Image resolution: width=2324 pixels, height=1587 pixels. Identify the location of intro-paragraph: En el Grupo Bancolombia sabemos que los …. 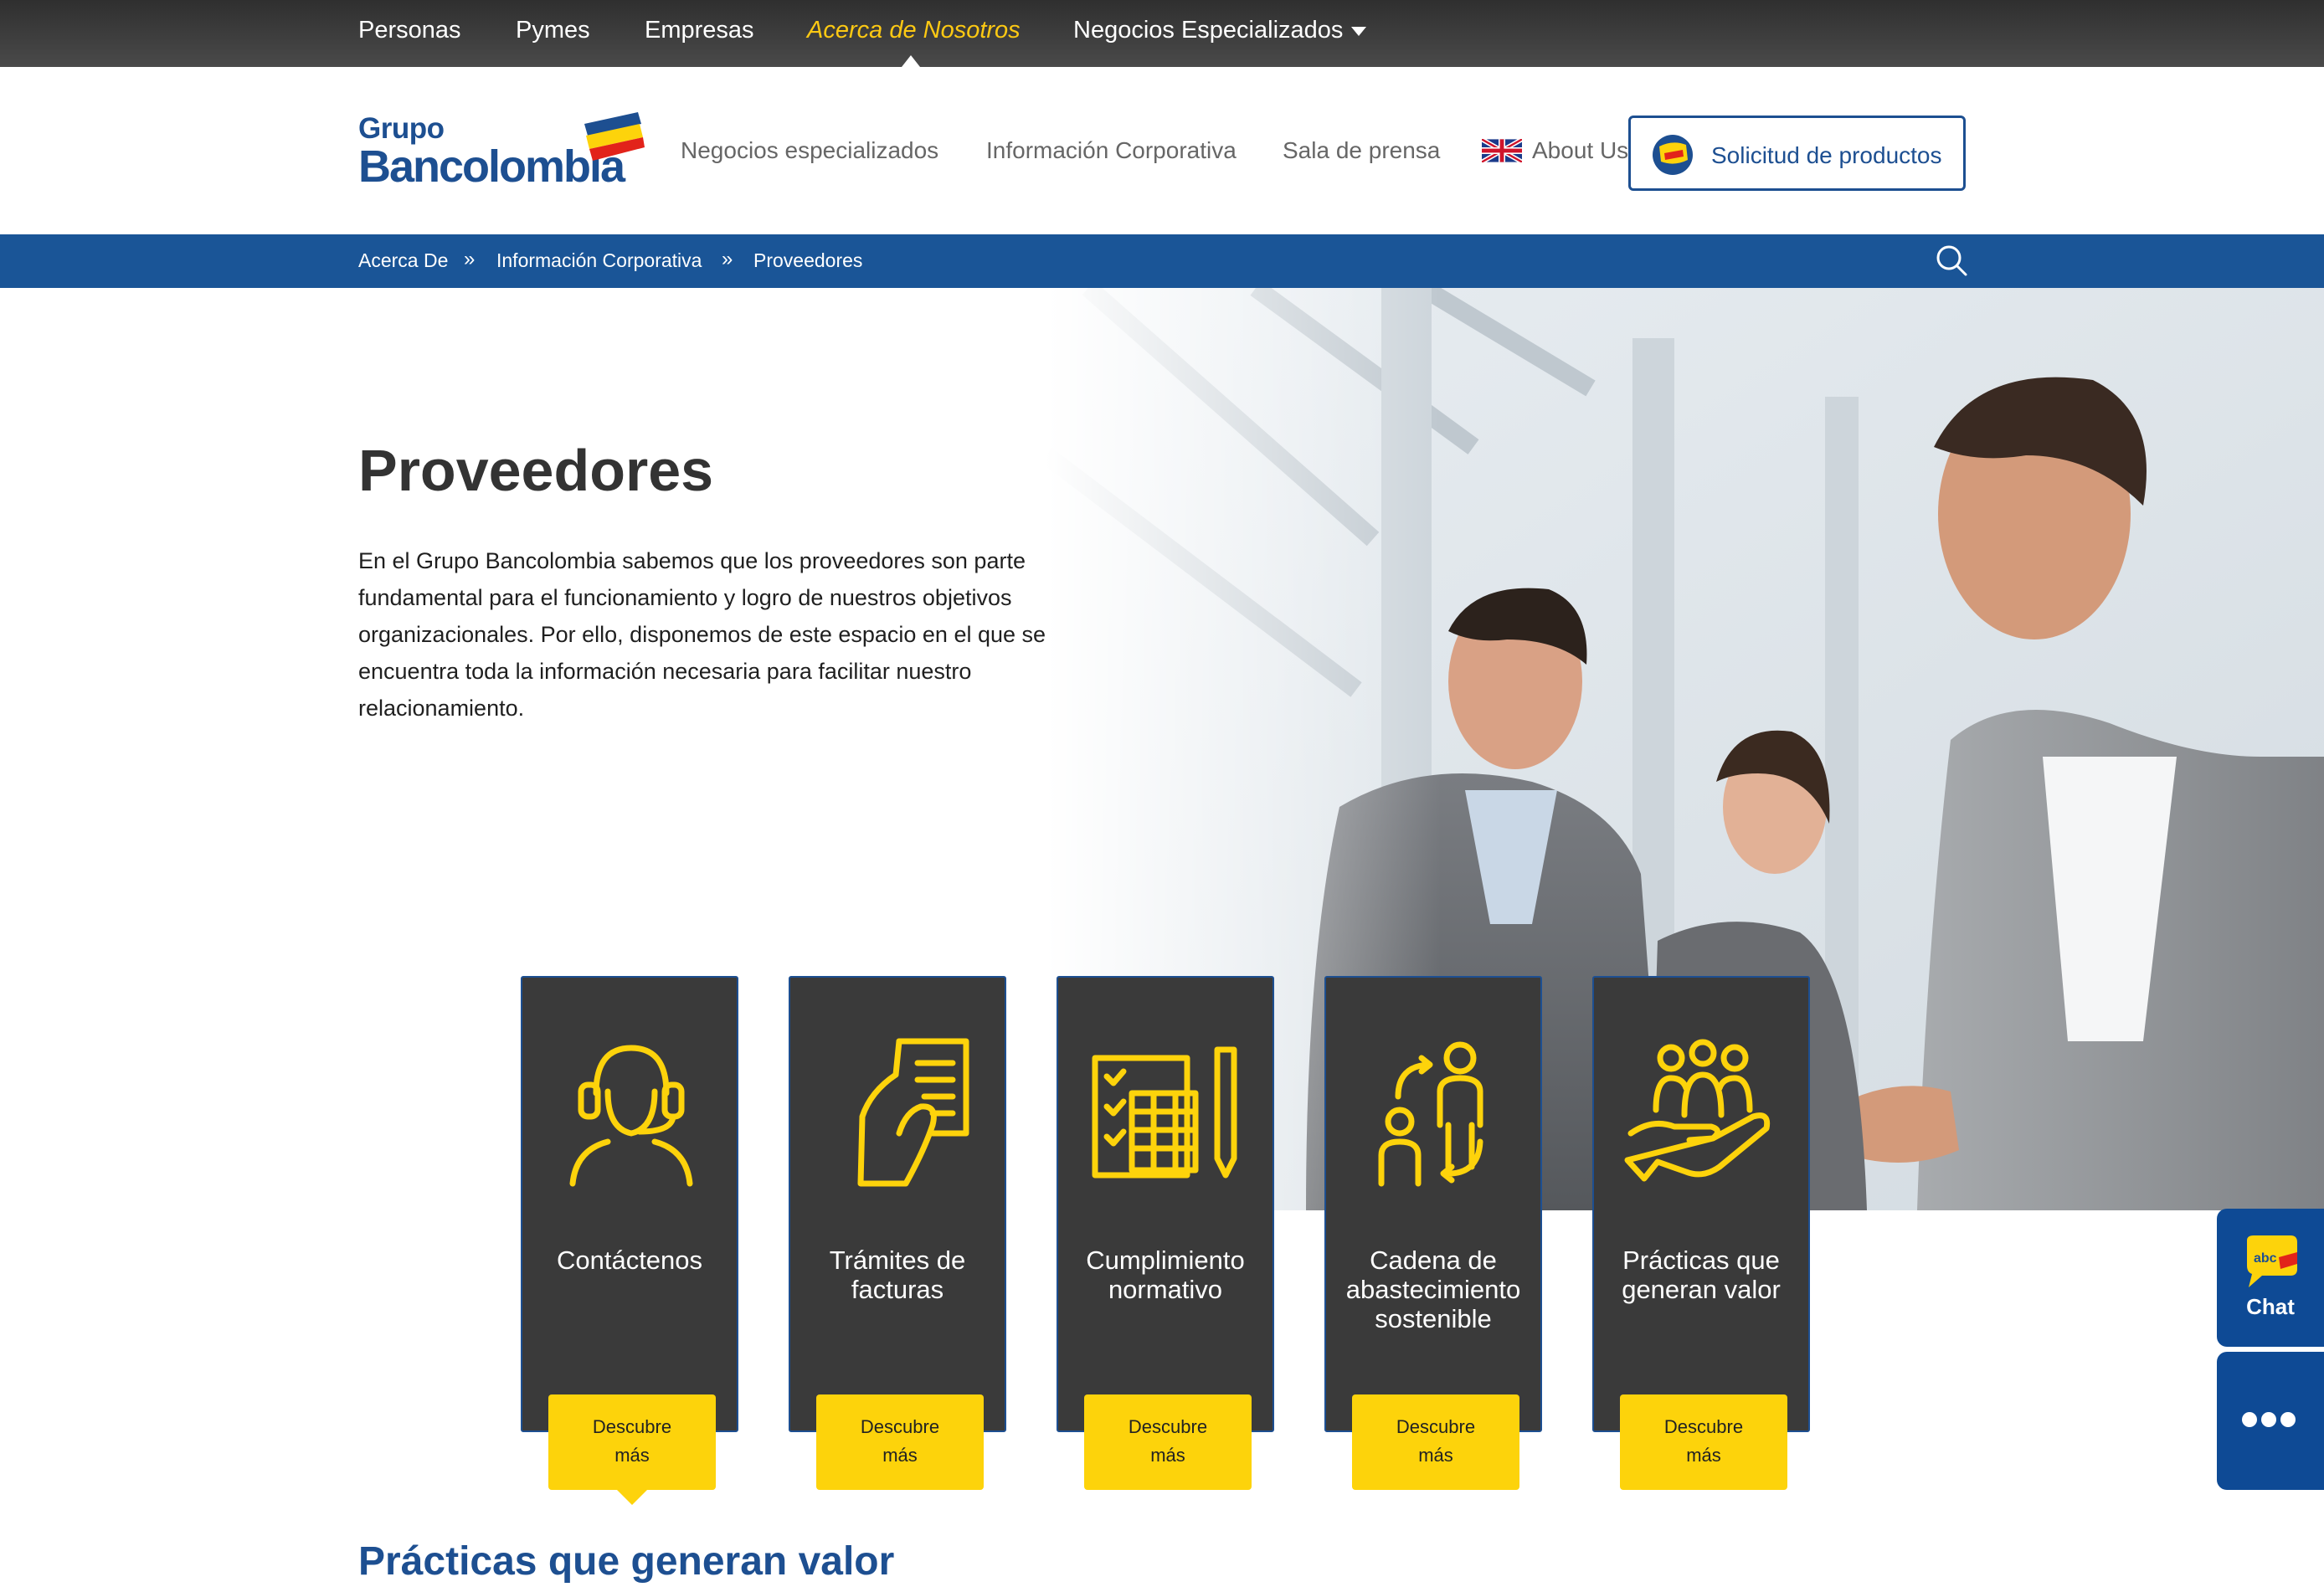
(702, 635).